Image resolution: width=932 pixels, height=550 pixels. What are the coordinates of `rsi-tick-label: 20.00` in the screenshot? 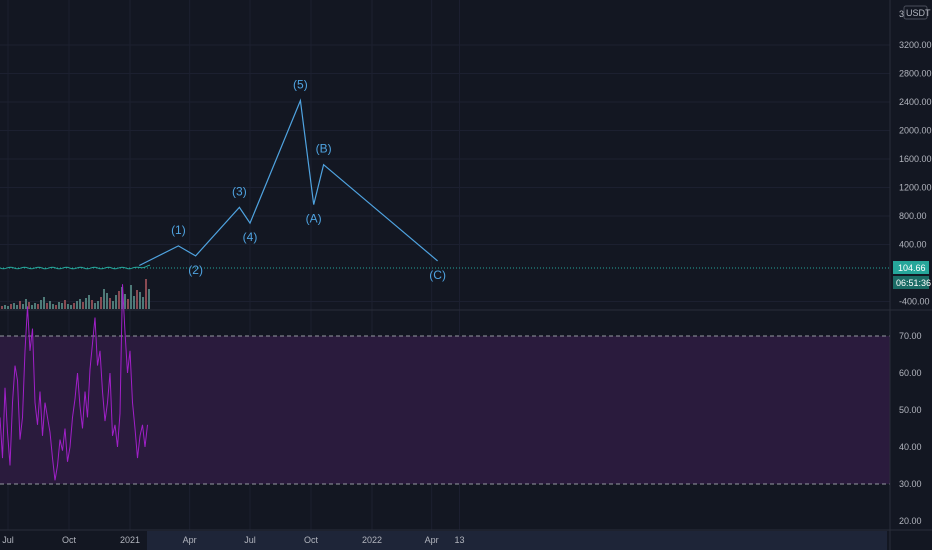 It's located at (910, 521).